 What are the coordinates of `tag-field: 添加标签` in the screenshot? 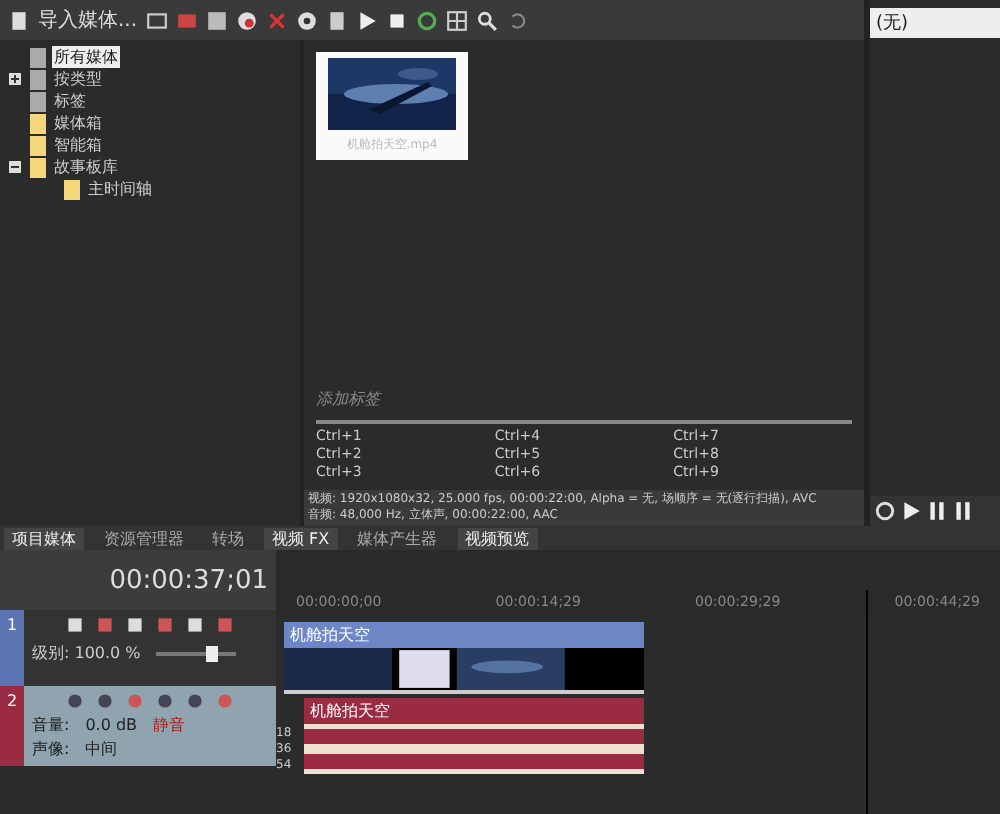 It's located at (348, 399).